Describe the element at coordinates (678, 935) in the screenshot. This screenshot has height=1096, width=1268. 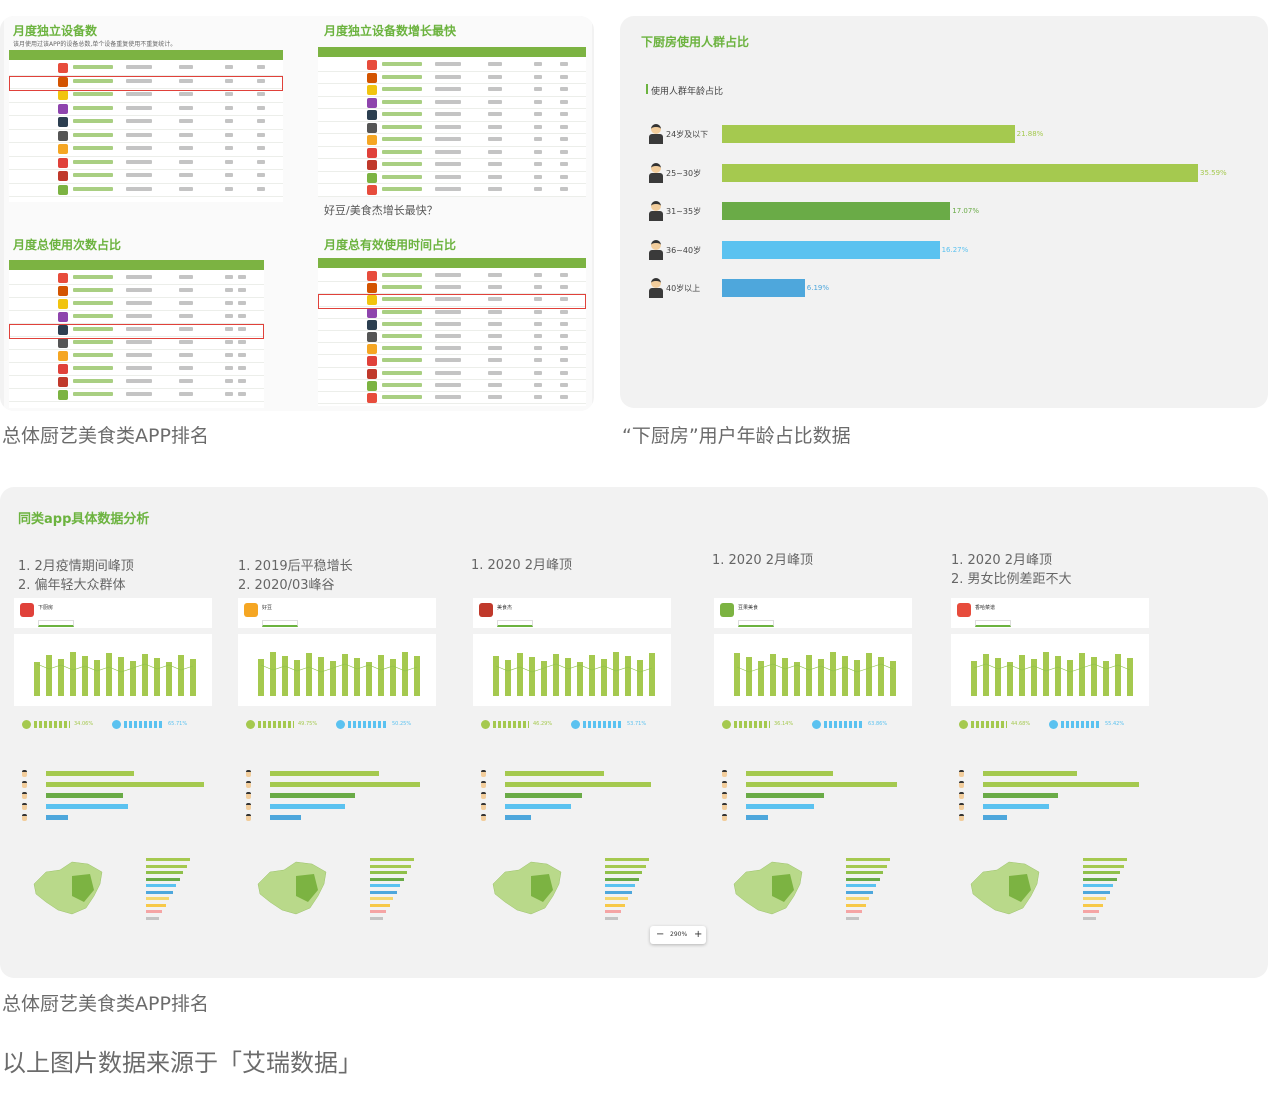
I see `zoom-control: − 290% +` at that location.